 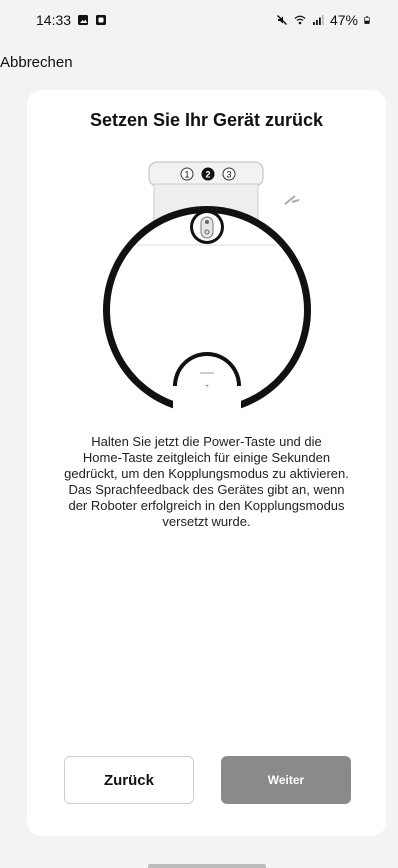 I want to click on status-right: 47%, so click(x=324, y=20).